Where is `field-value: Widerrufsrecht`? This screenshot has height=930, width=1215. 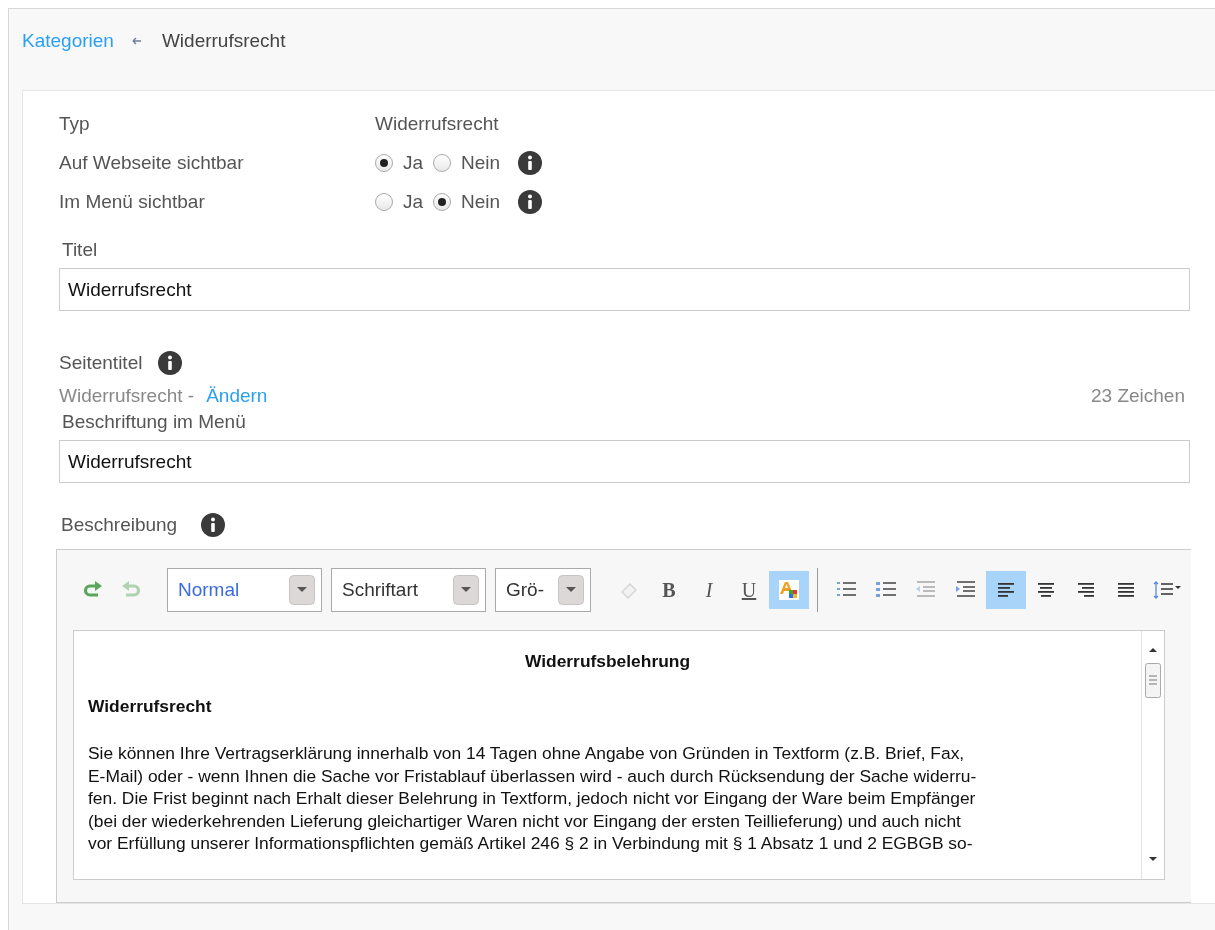
field-value: Widerrufsrecht is located at coordinates (437, 124).